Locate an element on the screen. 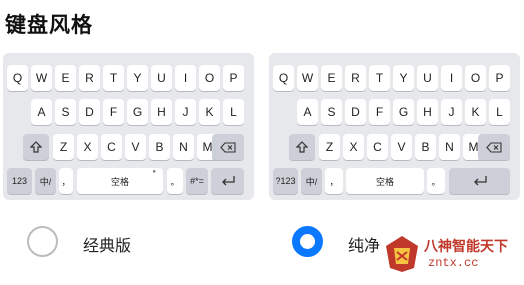  watermark-url: zntx.cc is located at coordinates (453, 263).